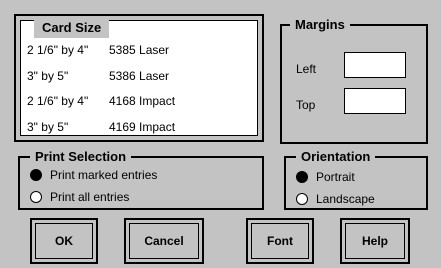 Image resolution: width=441 pixels, height=268 pixels. I want to click on portrait-label: Portrait, so click(335, 177).